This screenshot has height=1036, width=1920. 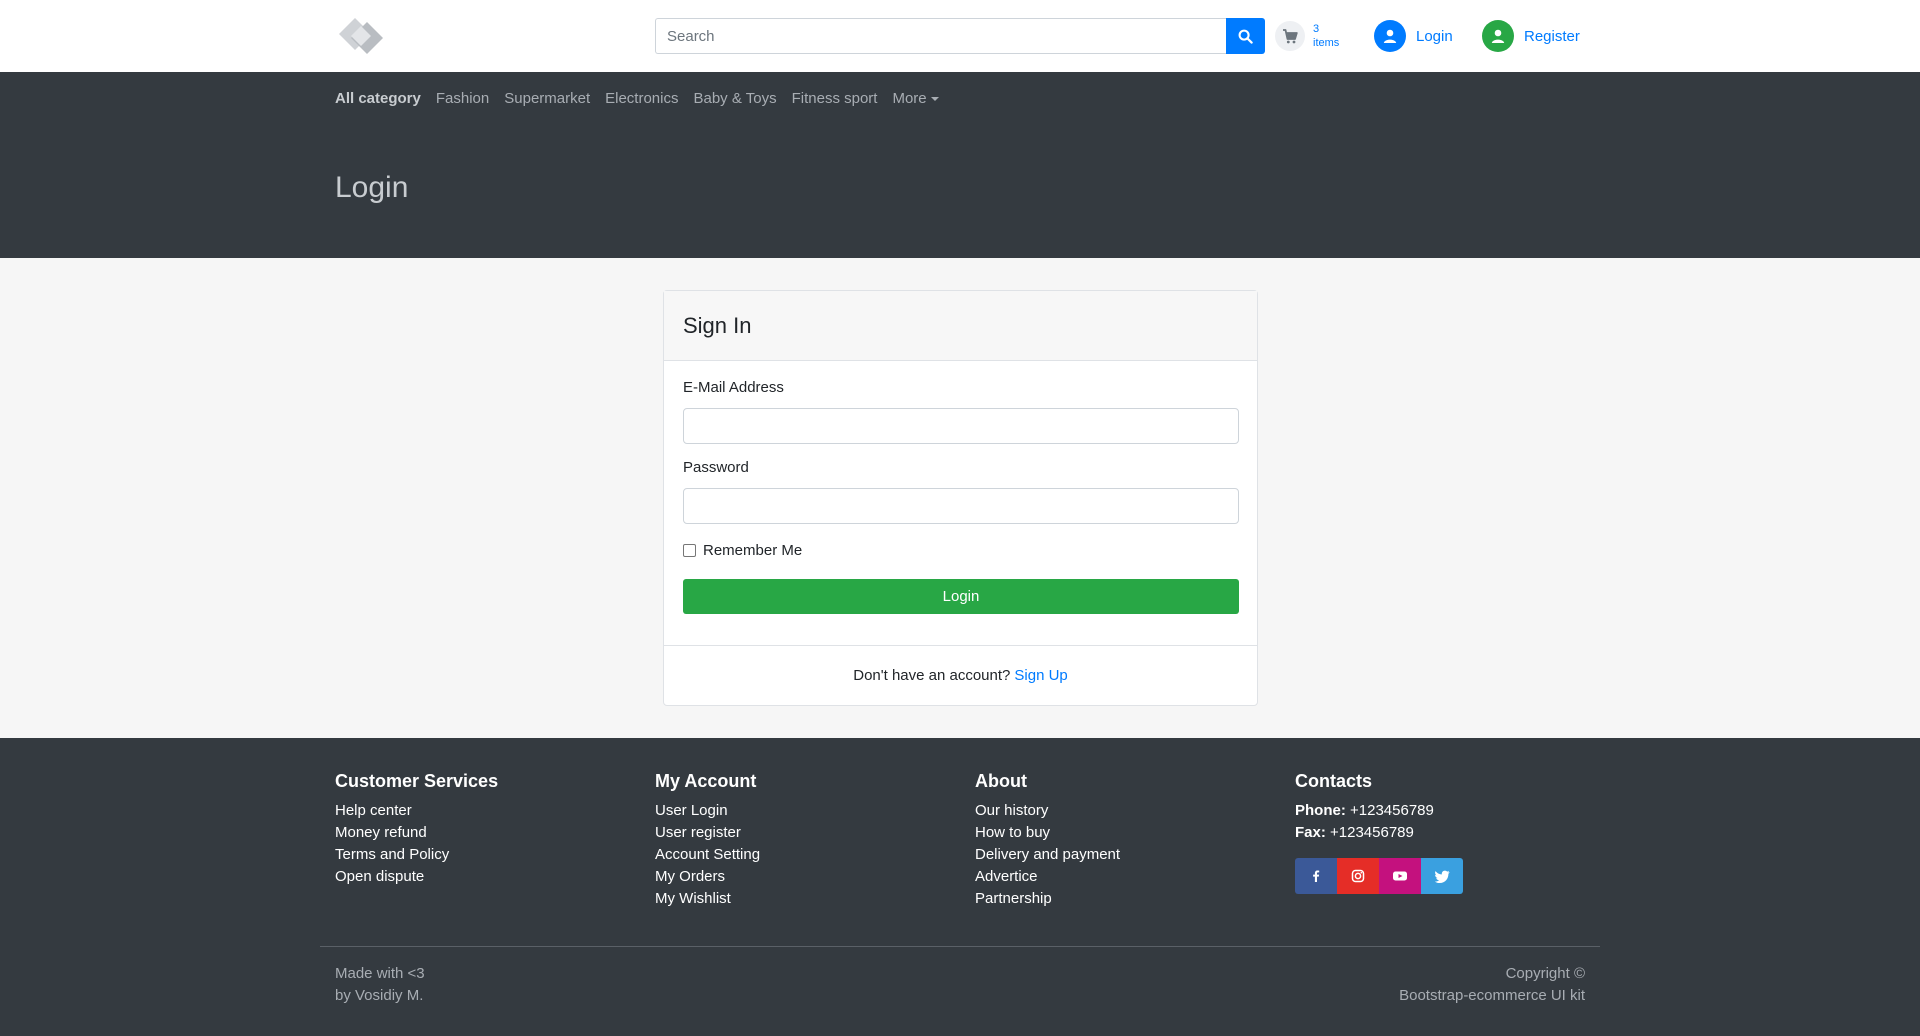 I want to click on footer-link: My Wishlist, so click(x=707, y=899).